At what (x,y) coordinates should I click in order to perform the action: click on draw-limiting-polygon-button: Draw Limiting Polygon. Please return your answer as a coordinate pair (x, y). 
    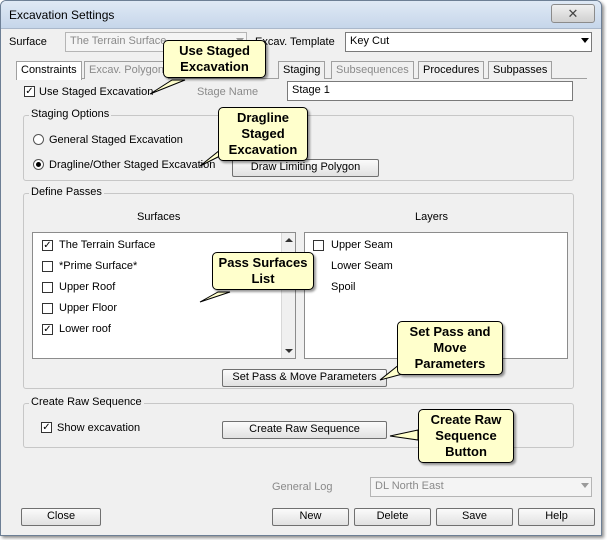
    Looking at the image, I should click on (305, 168).